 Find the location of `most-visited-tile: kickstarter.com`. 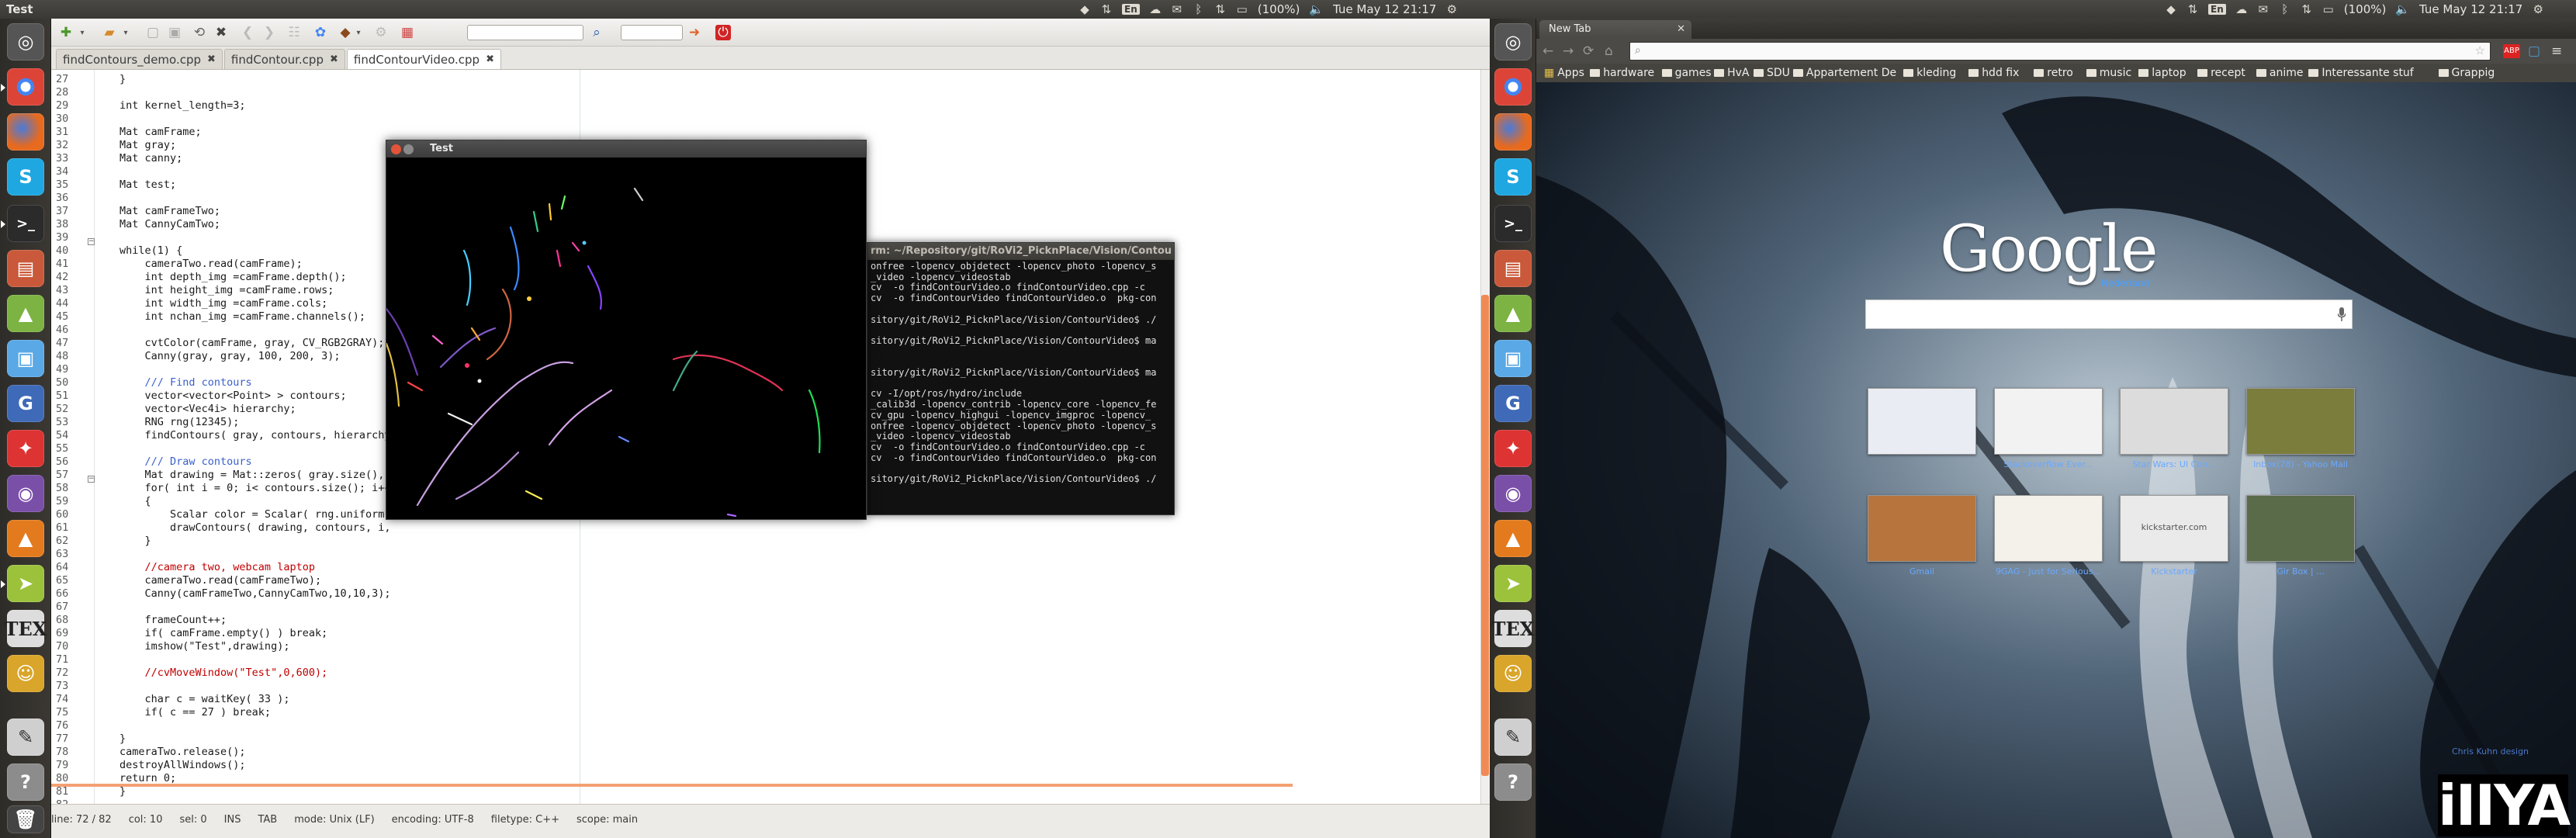

most-visited-tile: kickstarter.com is located at coordinates (2174, 528).